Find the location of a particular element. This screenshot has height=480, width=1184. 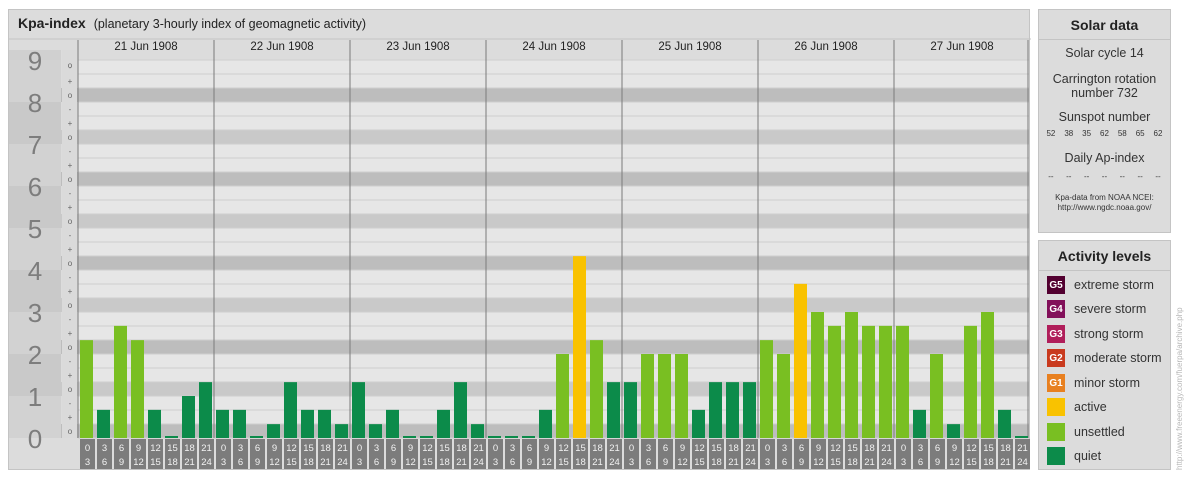

y-tick-label: 9 is located at coordinates (35, 61).